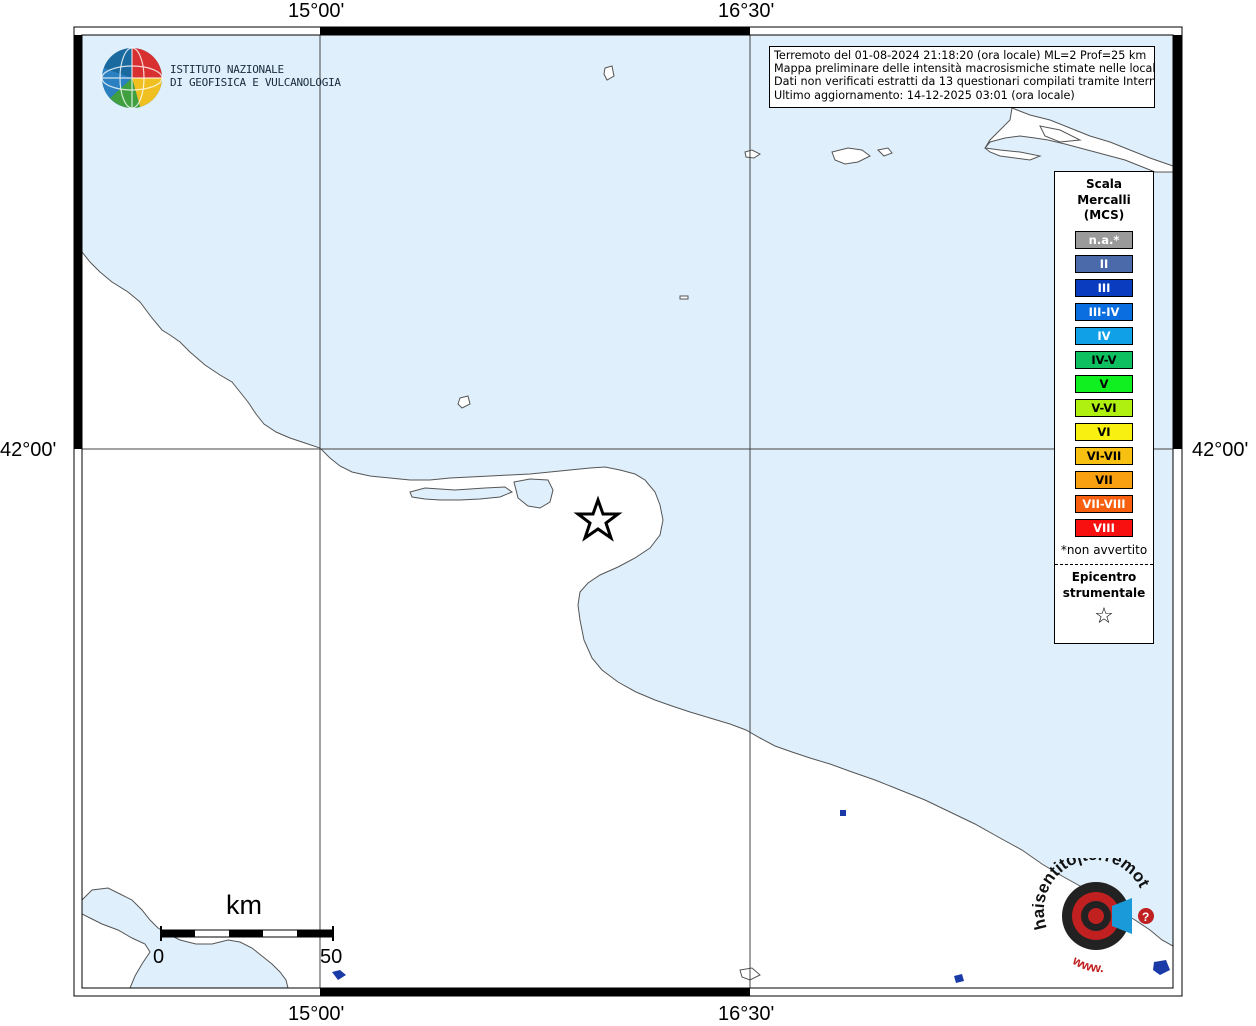  What do you see at coordinates (1104, 564) in the screenshot?
I see `legend-separator` at bounding box center [1104, 564].